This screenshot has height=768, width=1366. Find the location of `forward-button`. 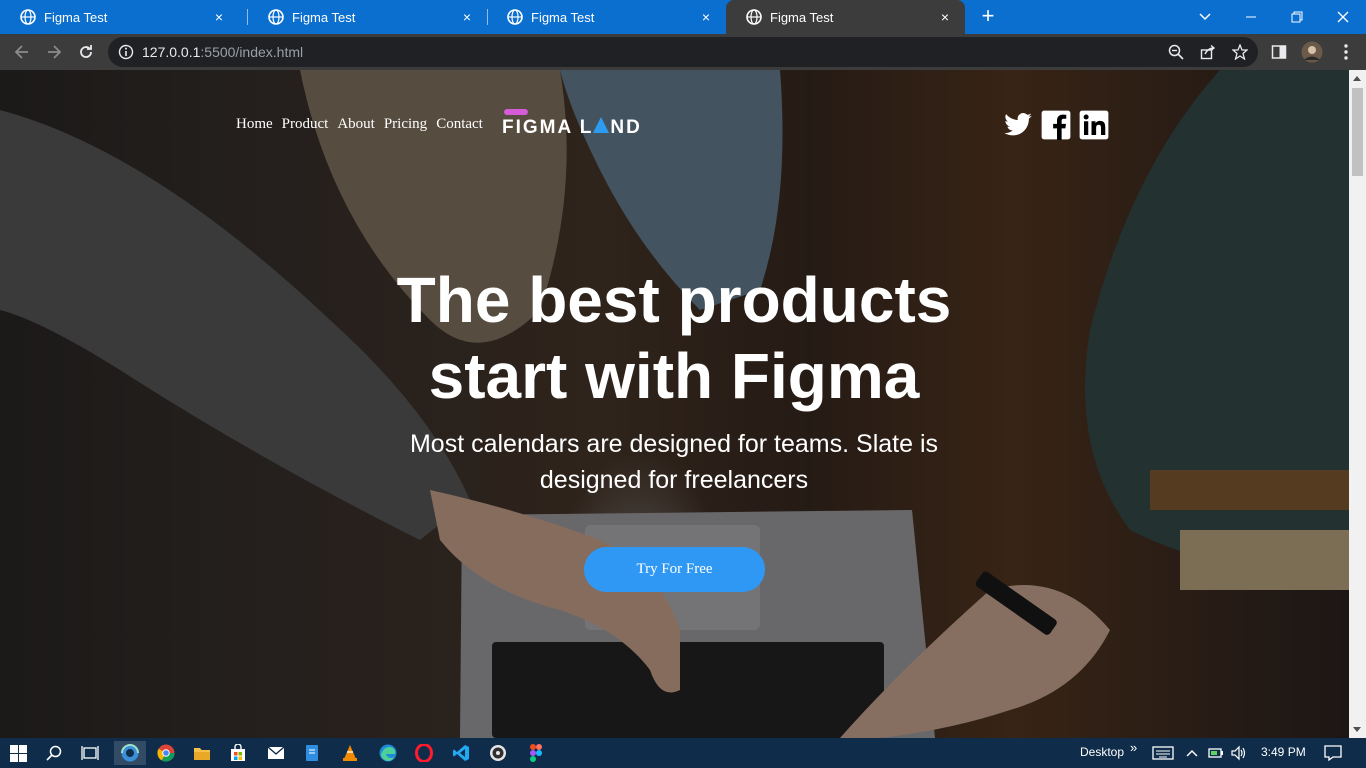

forward-button is located at coordinates (54, 52).